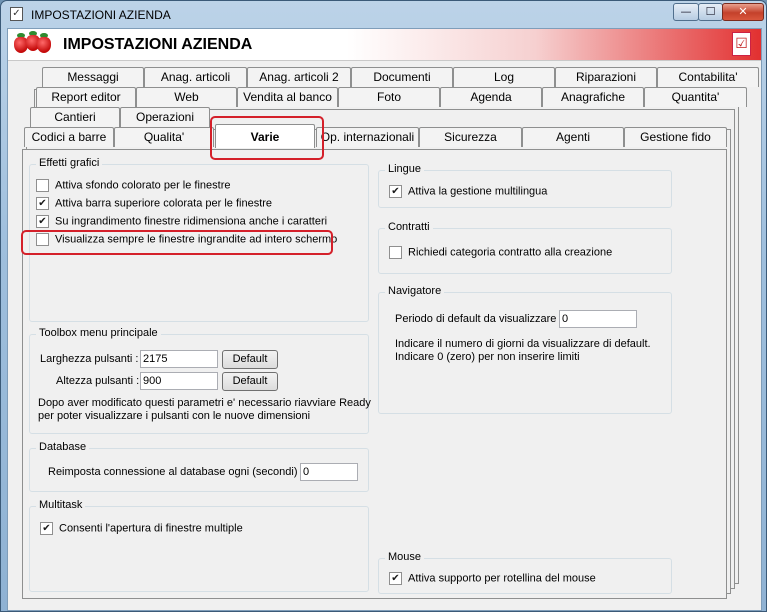  I want to click on database-reconnect-input: 0, so click(329, 472).